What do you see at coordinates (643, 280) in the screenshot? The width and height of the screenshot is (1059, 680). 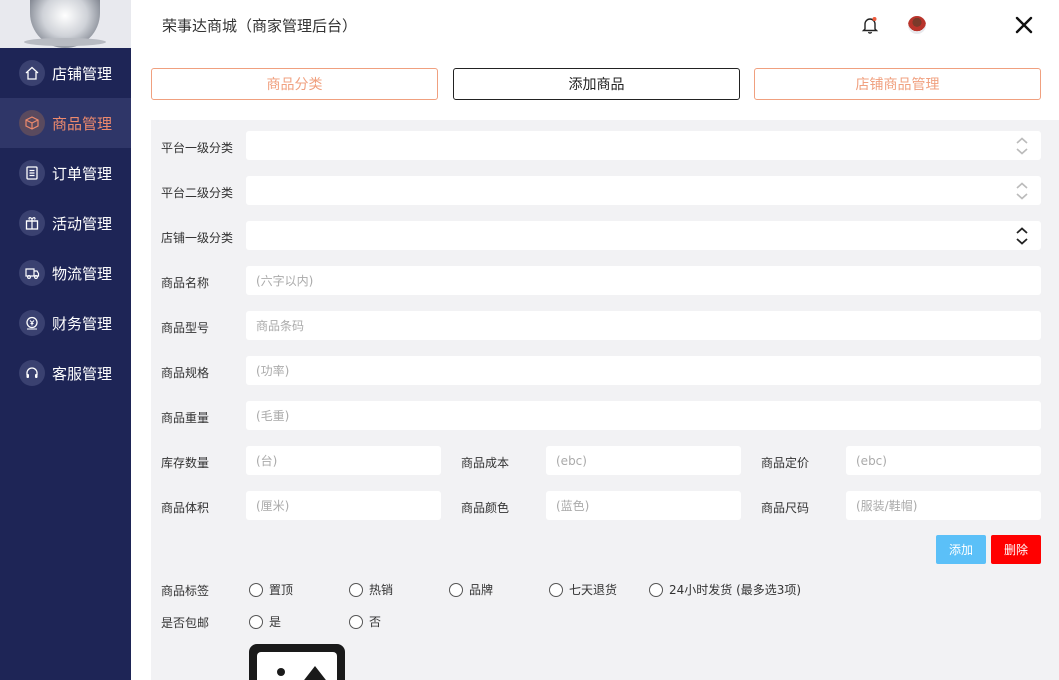 I see `name-input: (六字以内)` at bounding box center [643, 280].